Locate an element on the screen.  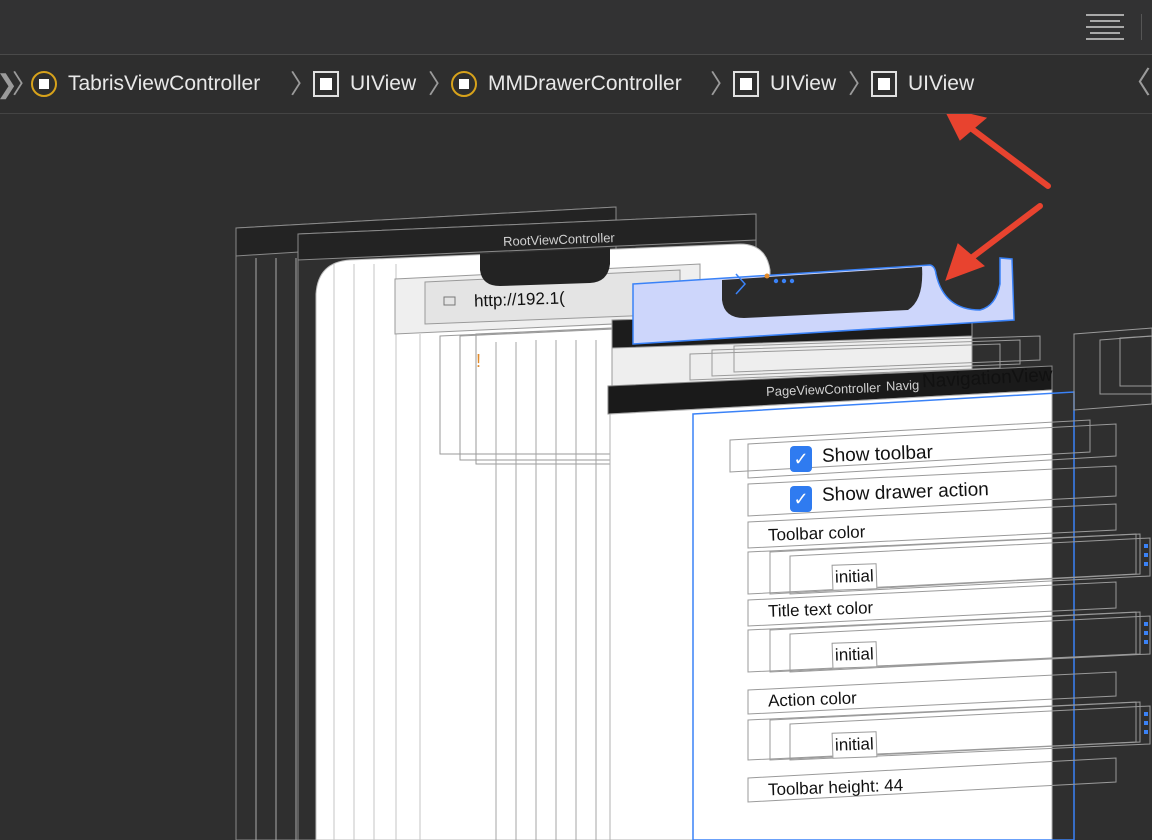
breadcrumb-uiview-3: UIView is located at coordinates (922, 84).